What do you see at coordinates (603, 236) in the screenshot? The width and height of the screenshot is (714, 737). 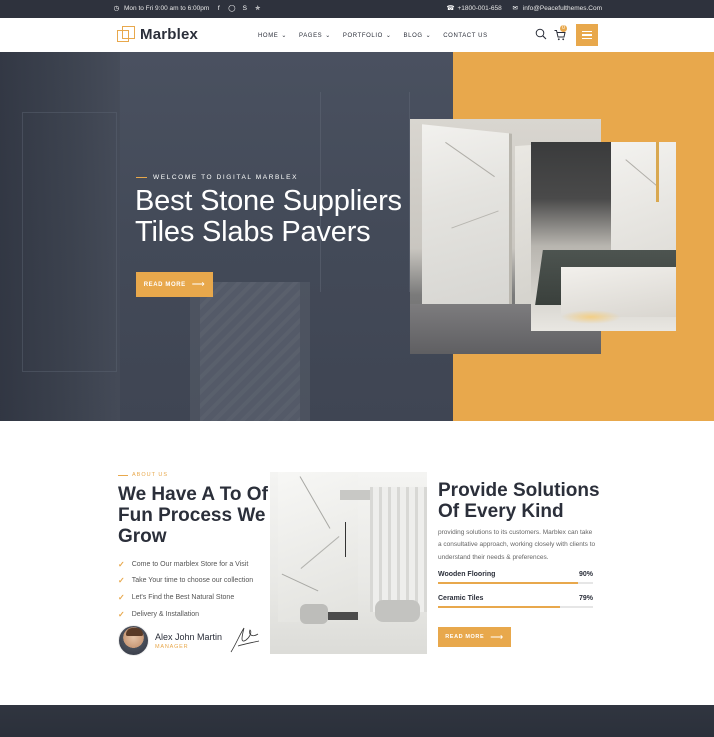 I see `marble-counter-image` at bounding box center [603, 236].